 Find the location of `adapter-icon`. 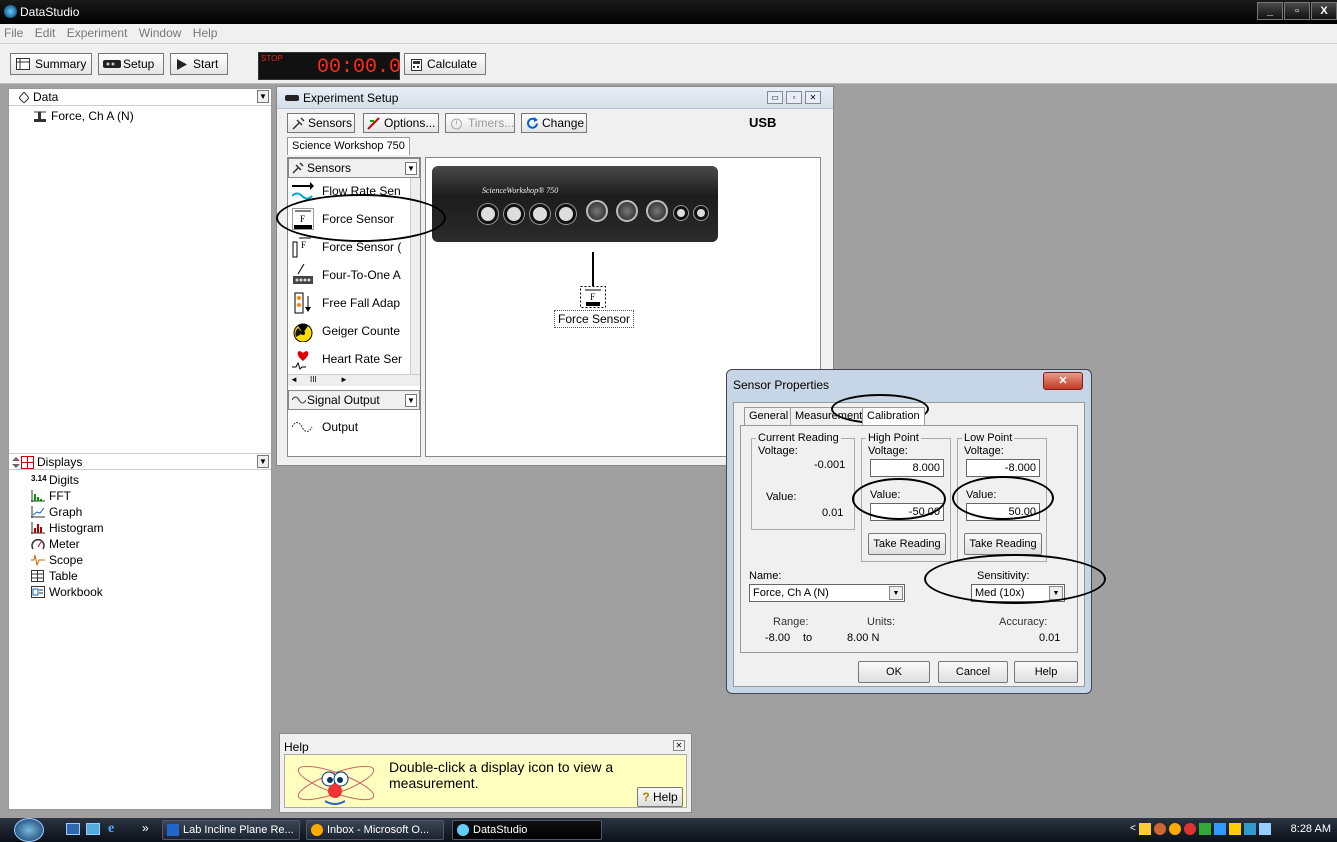

adapter-icon is located at coordinates (303, 274).